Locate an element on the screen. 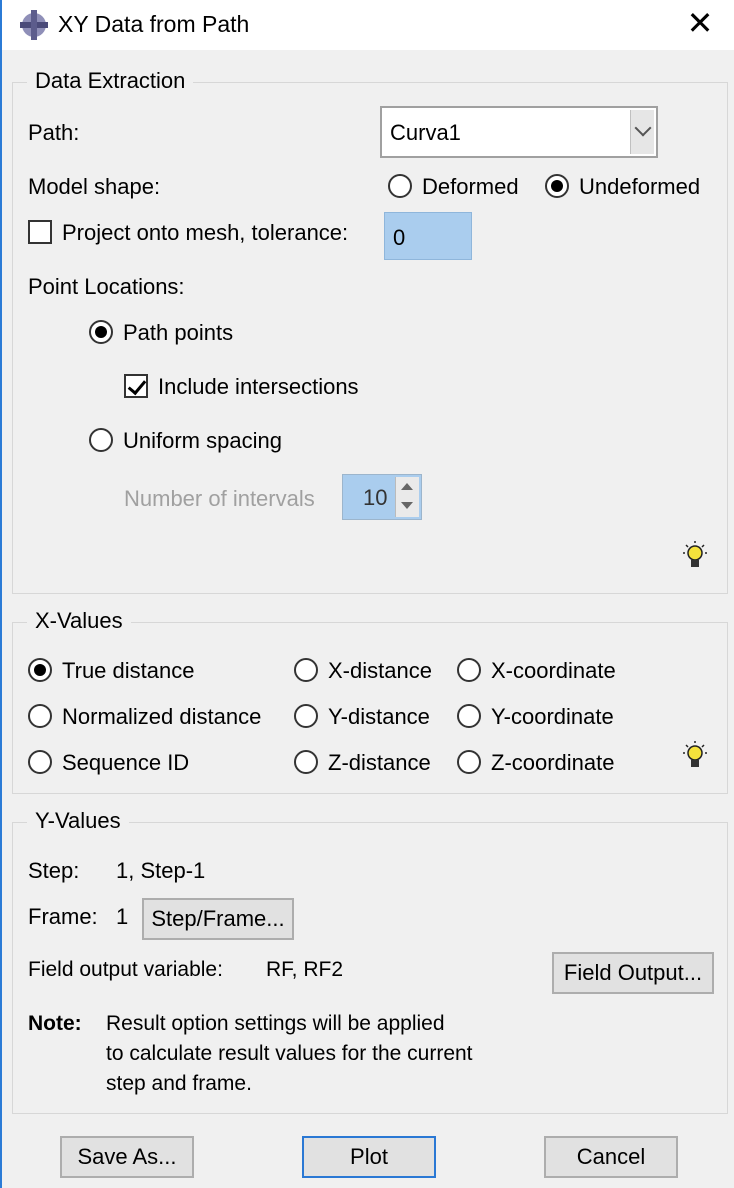  intervals-value: 10 is located at coordinates (375, 497).